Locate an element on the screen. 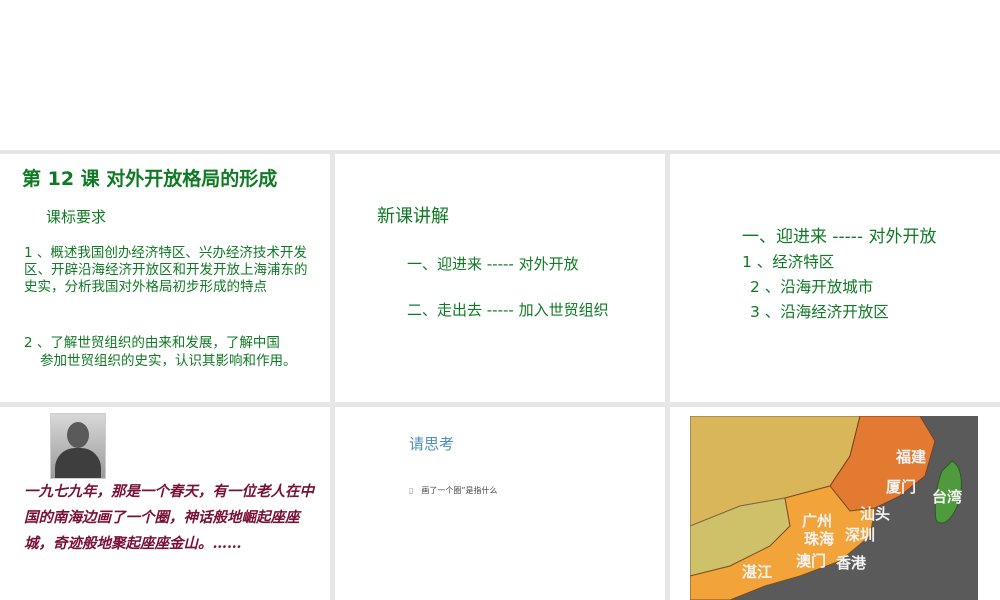  requirement-point-2: 2 、了解世贸组织的由来和发展，了解中国 参加世贸组织的史实，认识其影响和作用。 is located at coordinates (174, 352).